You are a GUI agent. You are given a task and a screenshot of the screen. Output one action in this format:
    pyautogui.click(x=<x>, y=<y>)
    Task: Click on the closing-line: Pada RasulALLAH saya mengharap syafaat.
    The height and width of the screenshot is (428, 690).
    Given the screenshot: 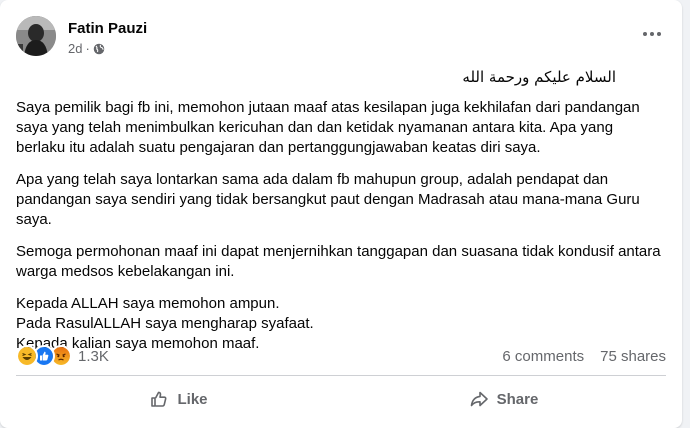 What is the action you would take?
    pyautogui.click(x=165, y=323)
    